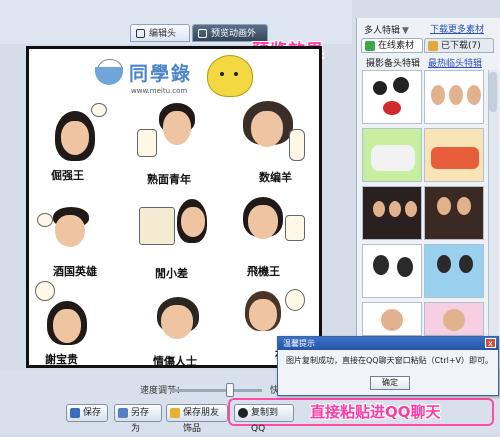  I want to click on floppy-icon, so click(75, 413).